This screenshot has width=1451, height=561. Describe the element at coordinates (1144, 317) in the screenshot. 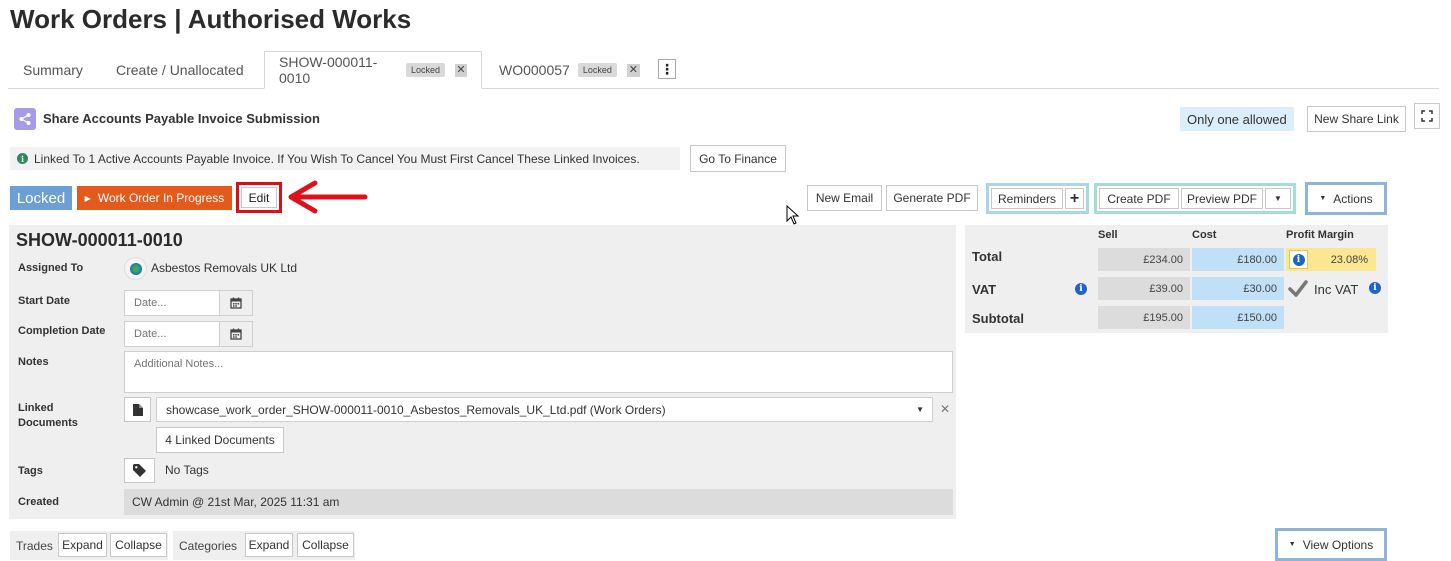

I see `subtotal-sell-value: £195.00` at that location.